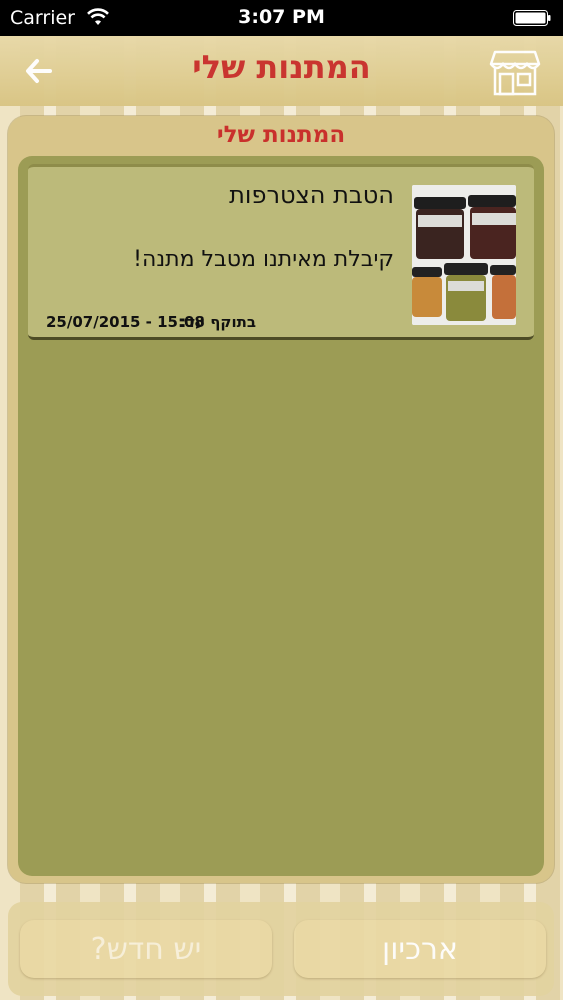 This screenshot has height=1000, width=563. Describe the element at coordinates (311, 195) in the screenshot. I see `gift-title: הטבת הצטרפות` at that location.